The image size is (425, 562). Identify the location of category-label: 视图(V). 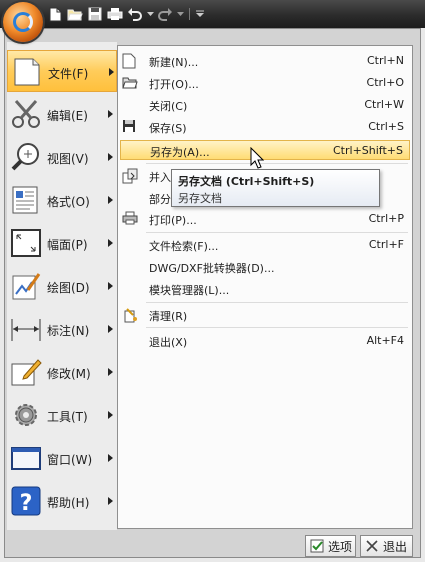
(68, 159).